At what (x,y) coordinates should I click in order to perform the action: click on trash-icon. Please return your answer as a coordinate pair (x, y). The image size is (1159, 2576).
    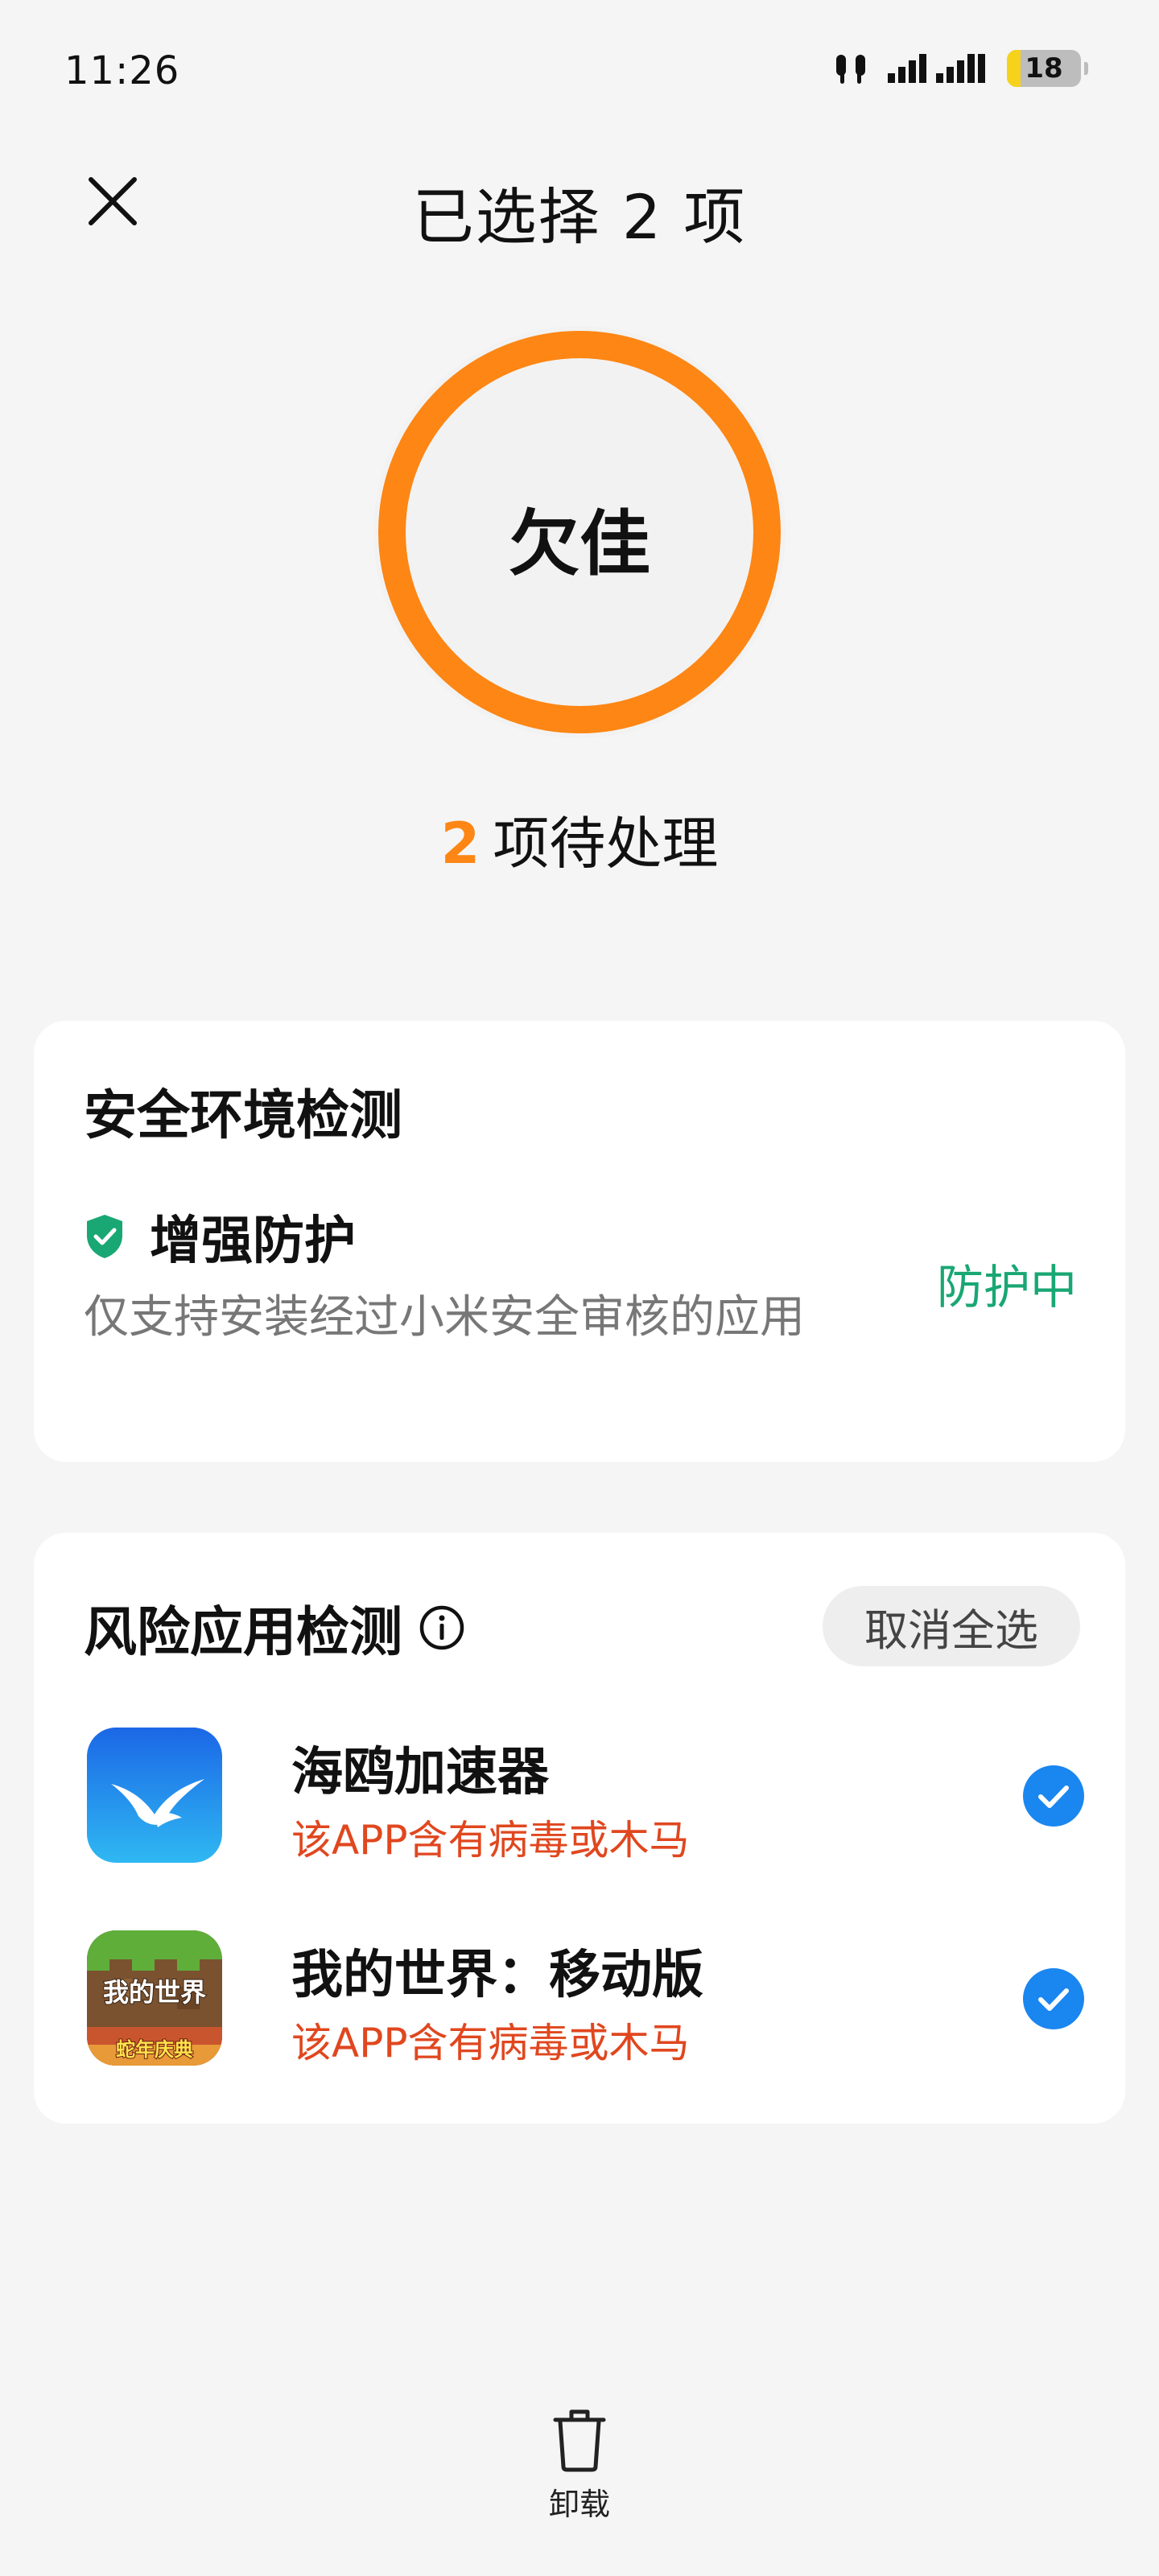
    Looking at the image, I should click on (579, 2440).